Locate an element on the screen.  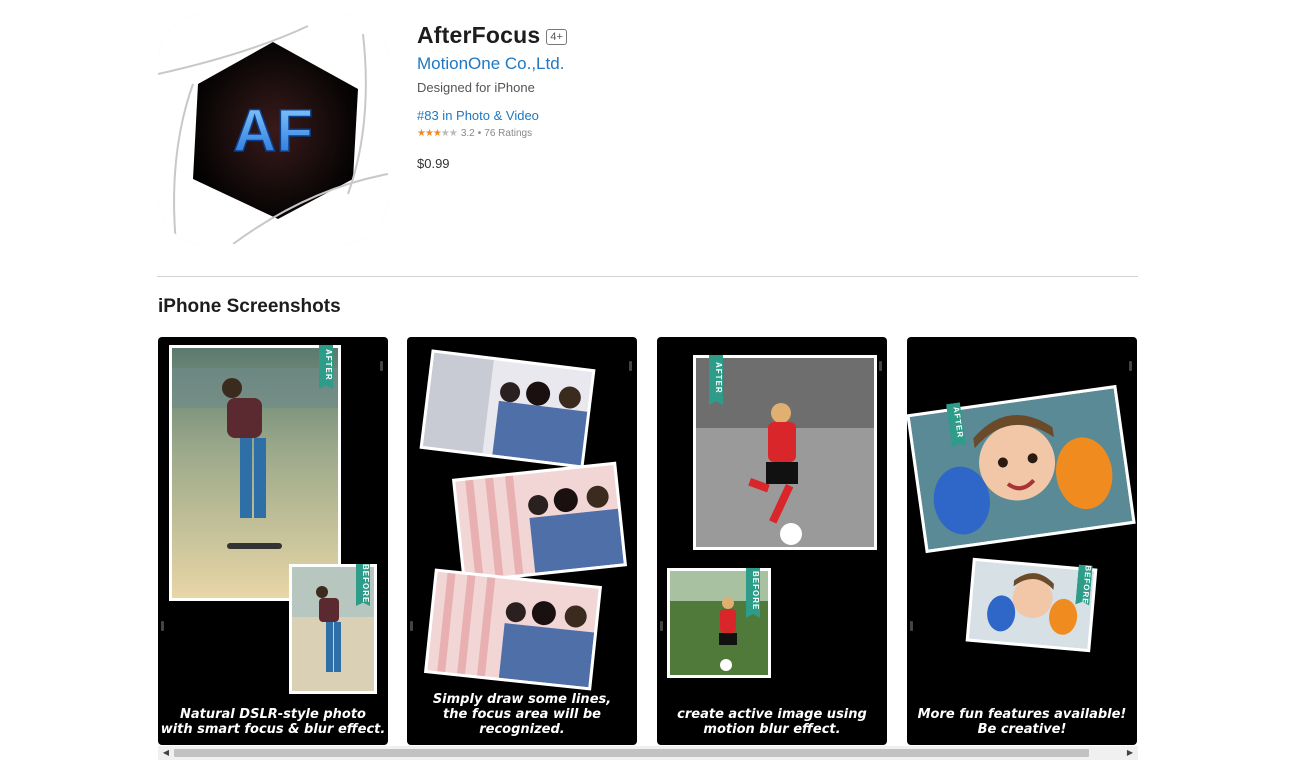
caption-line: with smart focus & blur effect. is located at coordinates (273, 729).